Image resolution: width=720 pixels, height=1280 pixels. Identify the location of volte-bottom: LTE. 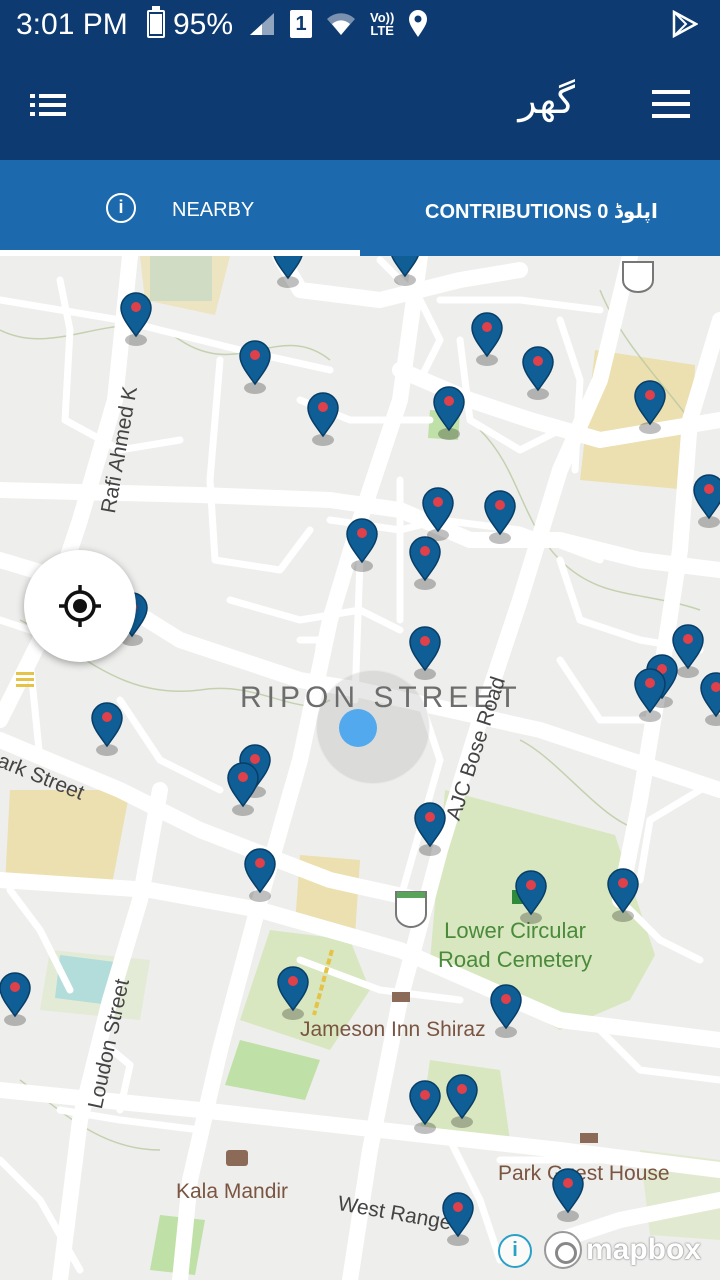
(382, 30).